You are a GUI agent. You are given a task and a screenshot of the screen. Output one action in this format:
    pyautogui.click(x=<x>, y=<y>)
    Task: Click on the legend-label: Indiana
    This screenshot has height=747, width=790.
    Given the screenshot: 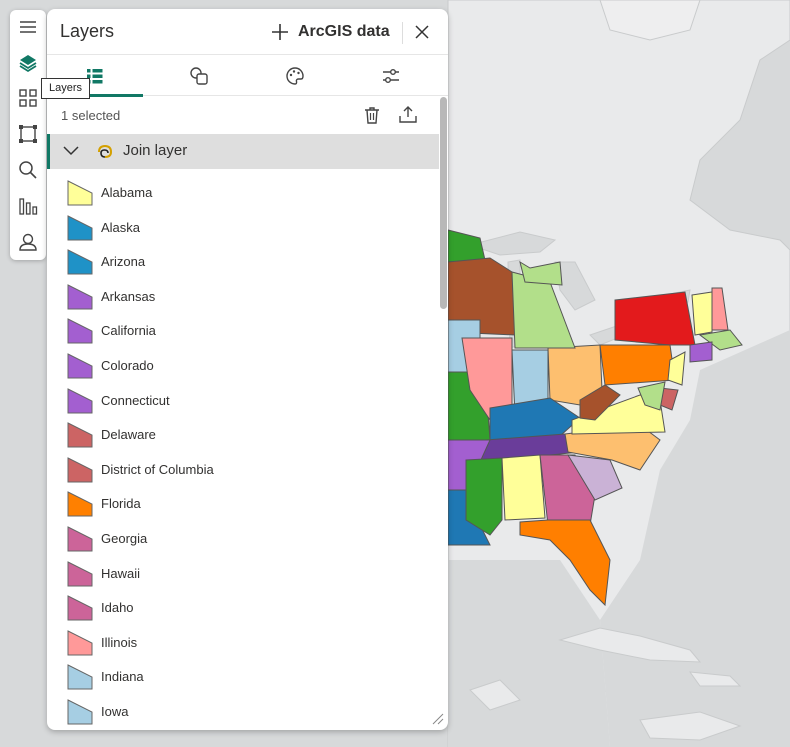 What is the action you would take?
    pyautogui.click(x=122, y=677)
    